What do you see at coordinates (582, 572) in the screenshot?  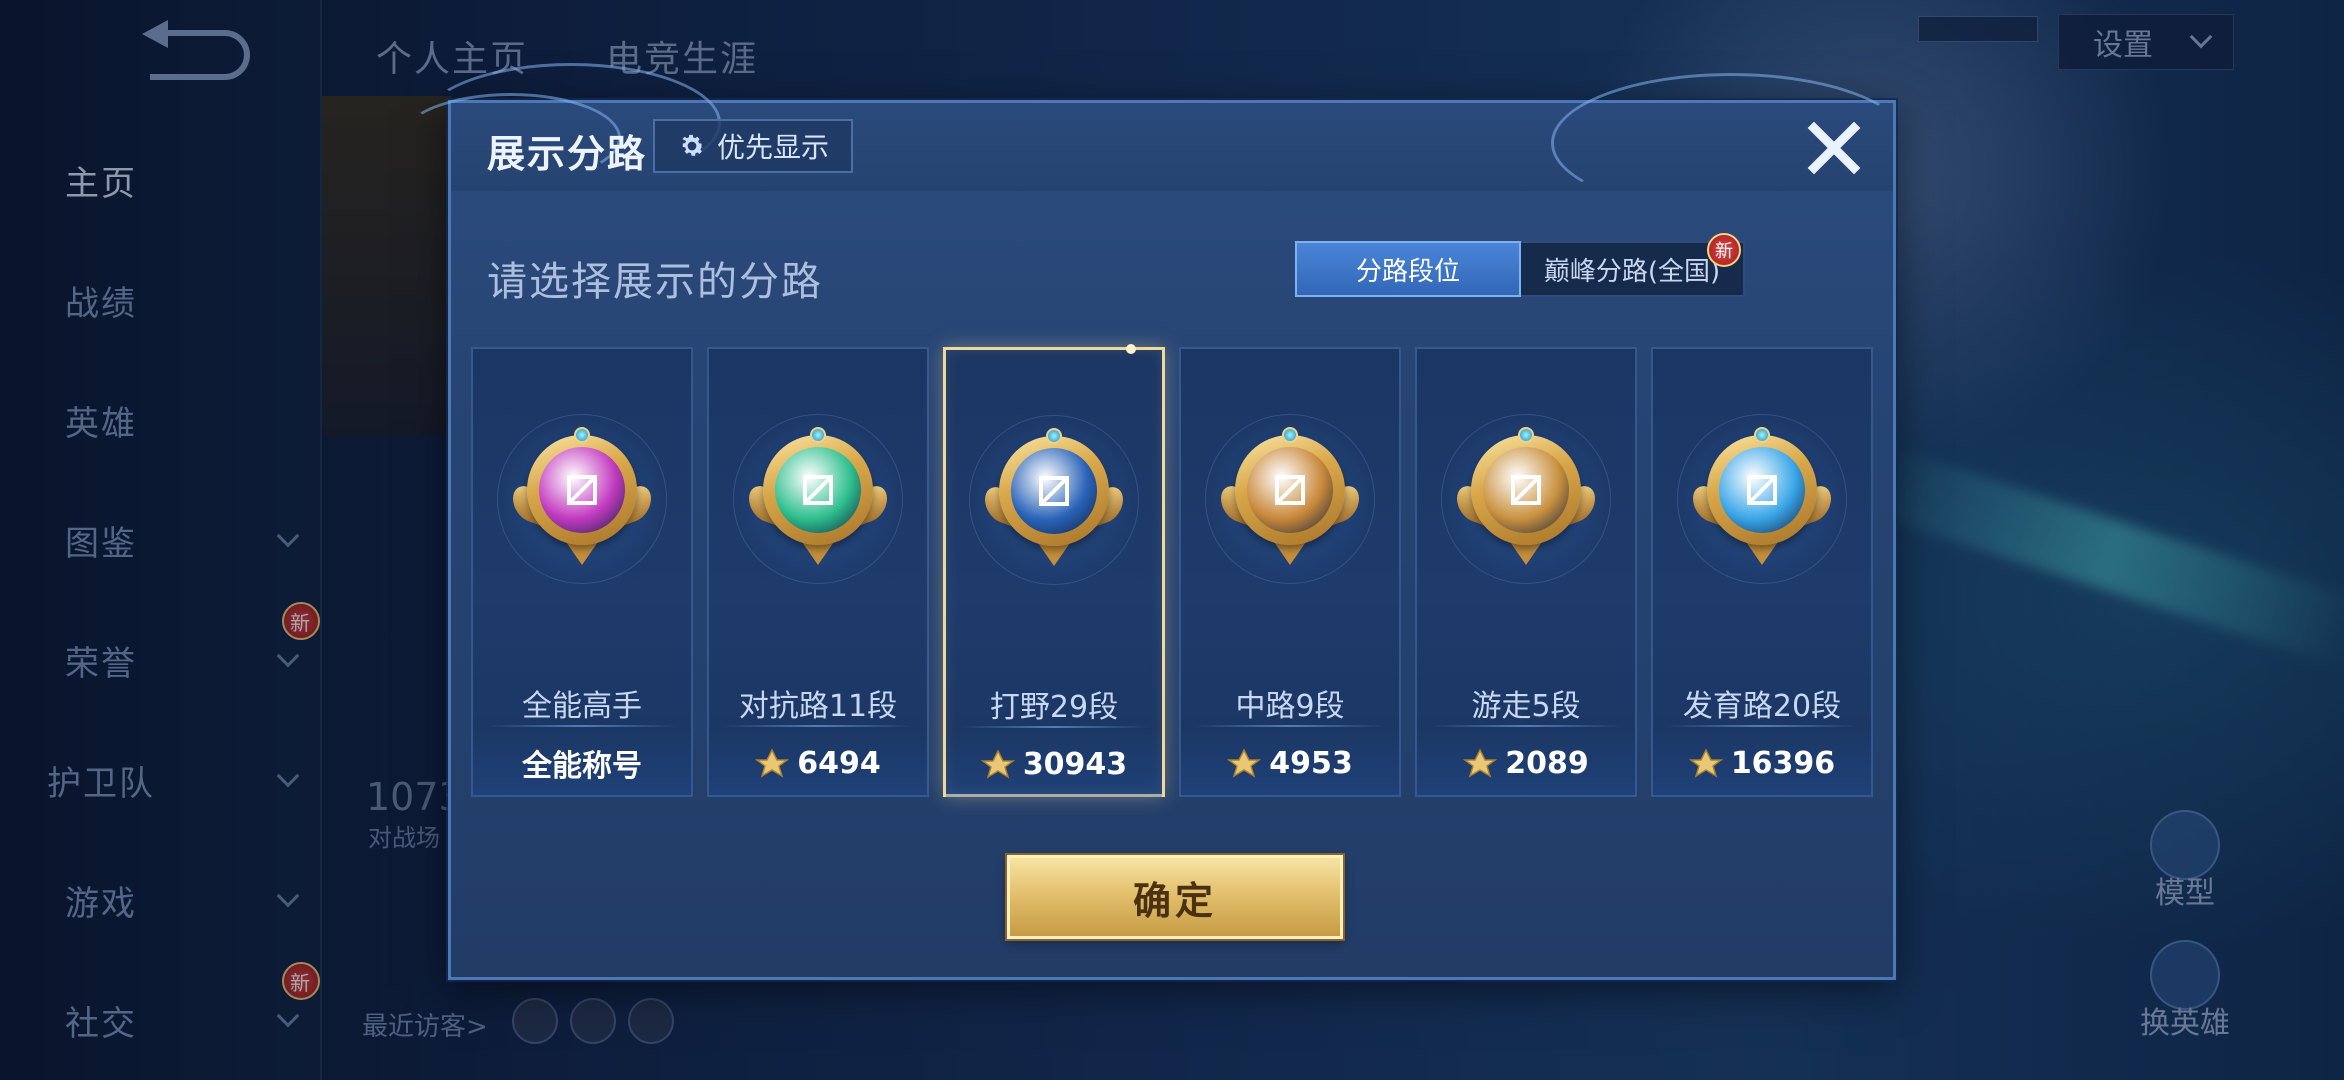 I see `lane-card: 全能高手 全能称号` at bounding box center [582, 572].